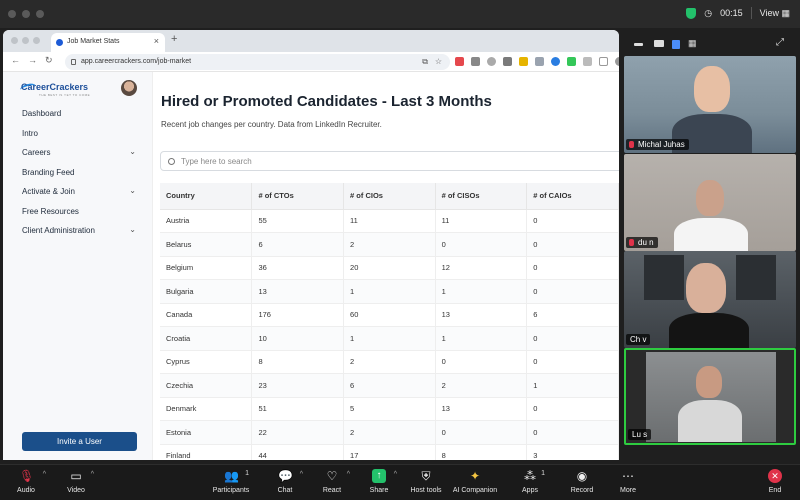 The width and height of the screenshot is (800, 500). What do you see at coordinates (379, 490) in the screenshot?
I see `share-label: Share` at bounding box center [379, 490].